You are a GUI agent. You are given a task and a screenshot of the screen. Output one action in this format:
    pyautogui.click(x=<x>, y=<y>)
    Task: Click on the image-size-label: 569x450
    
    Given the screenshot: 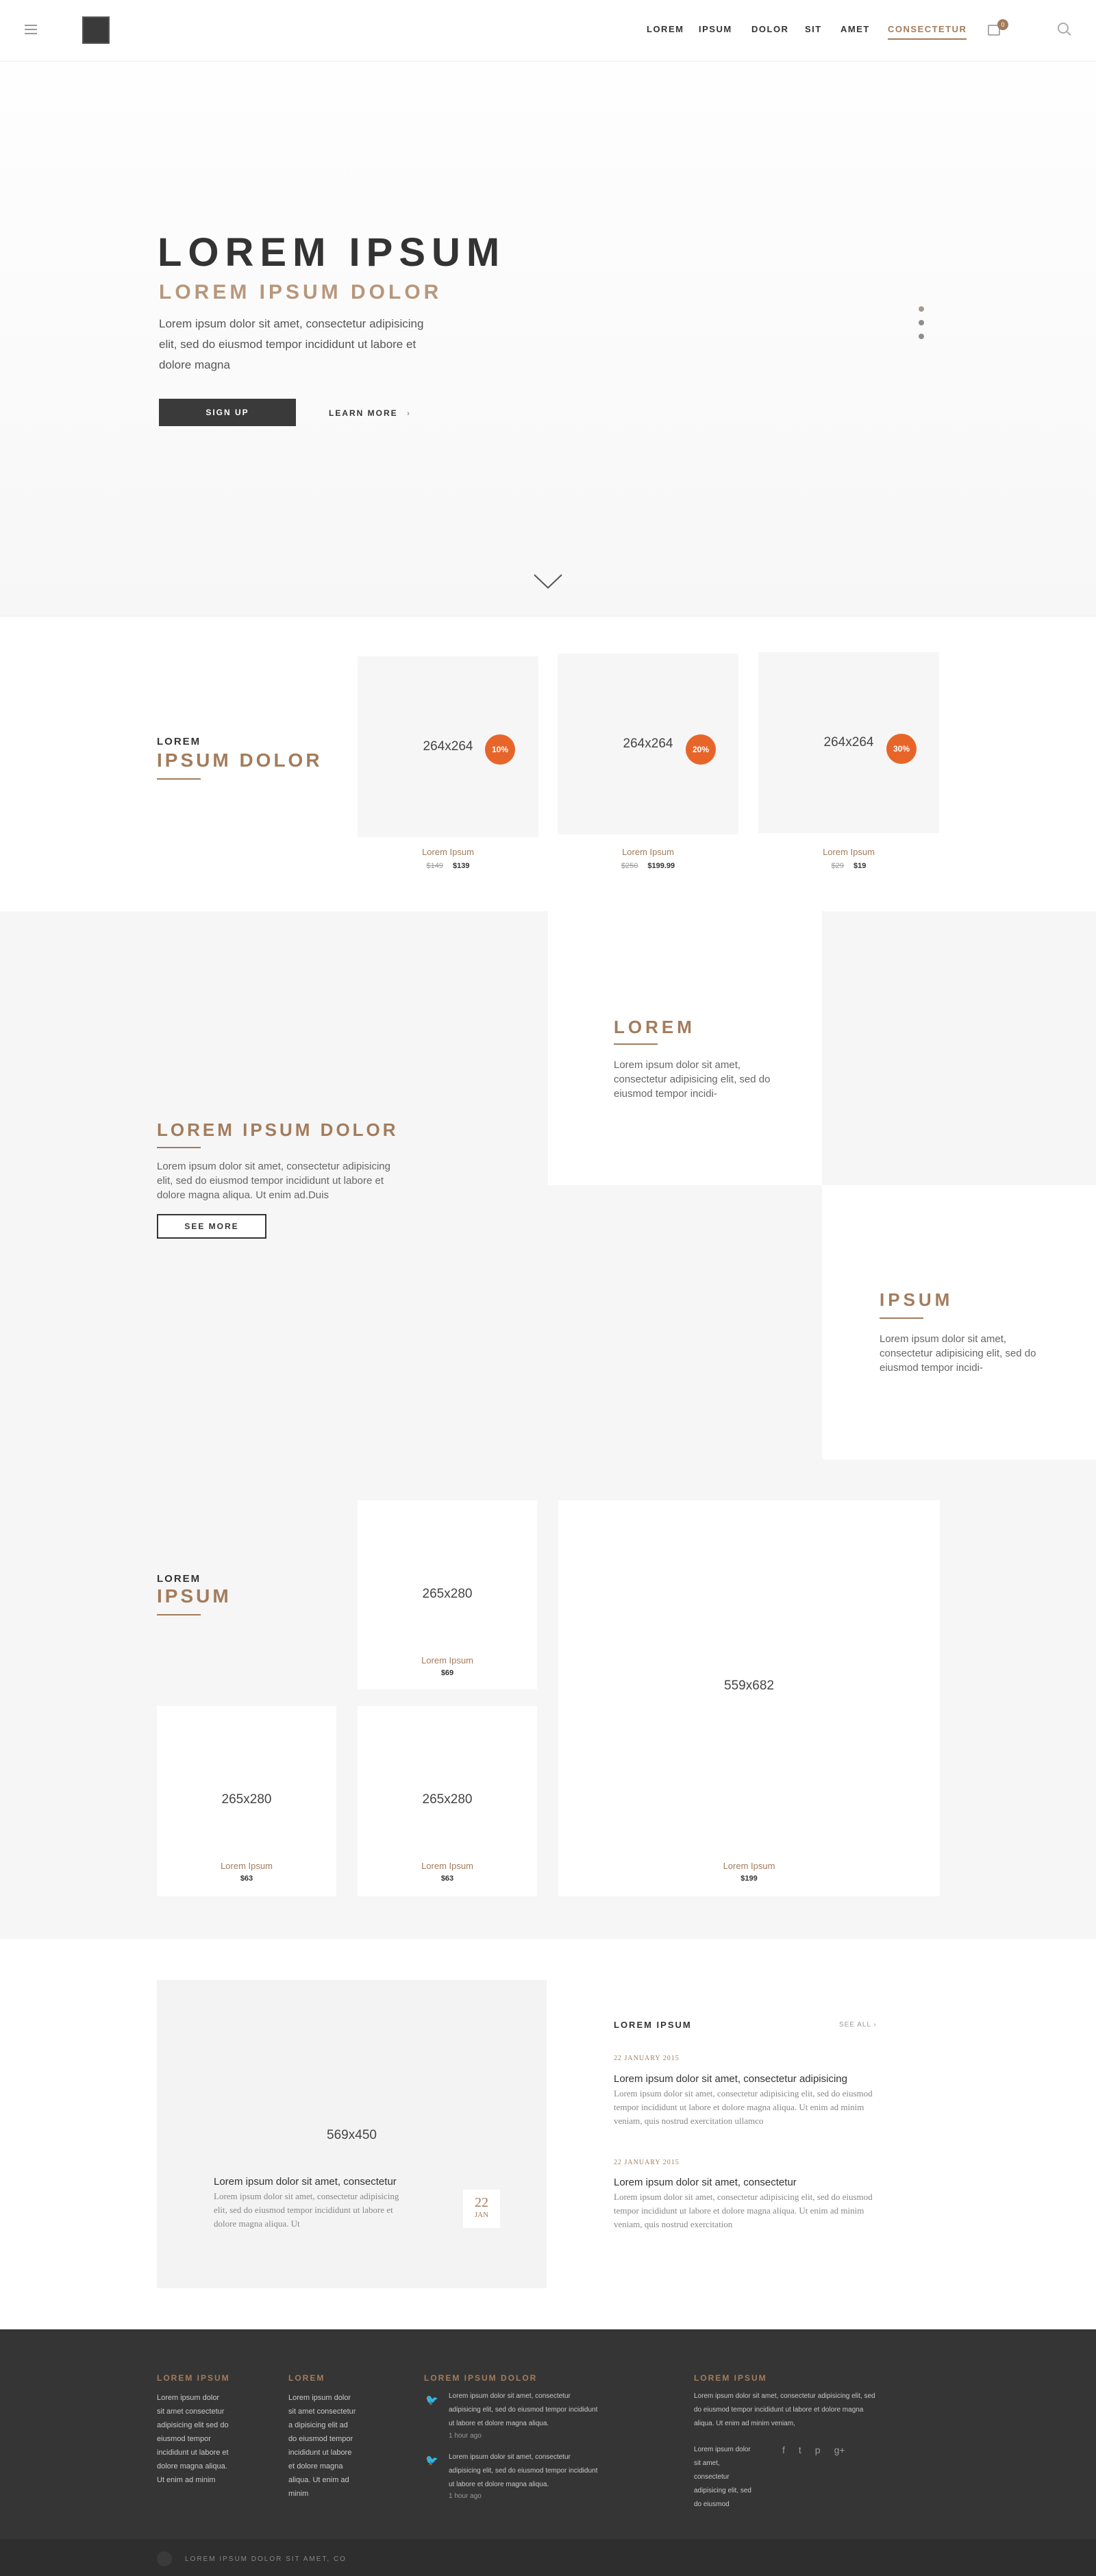 What is the action you would take?
    pyautogui.click(x=352, y=2135)
    